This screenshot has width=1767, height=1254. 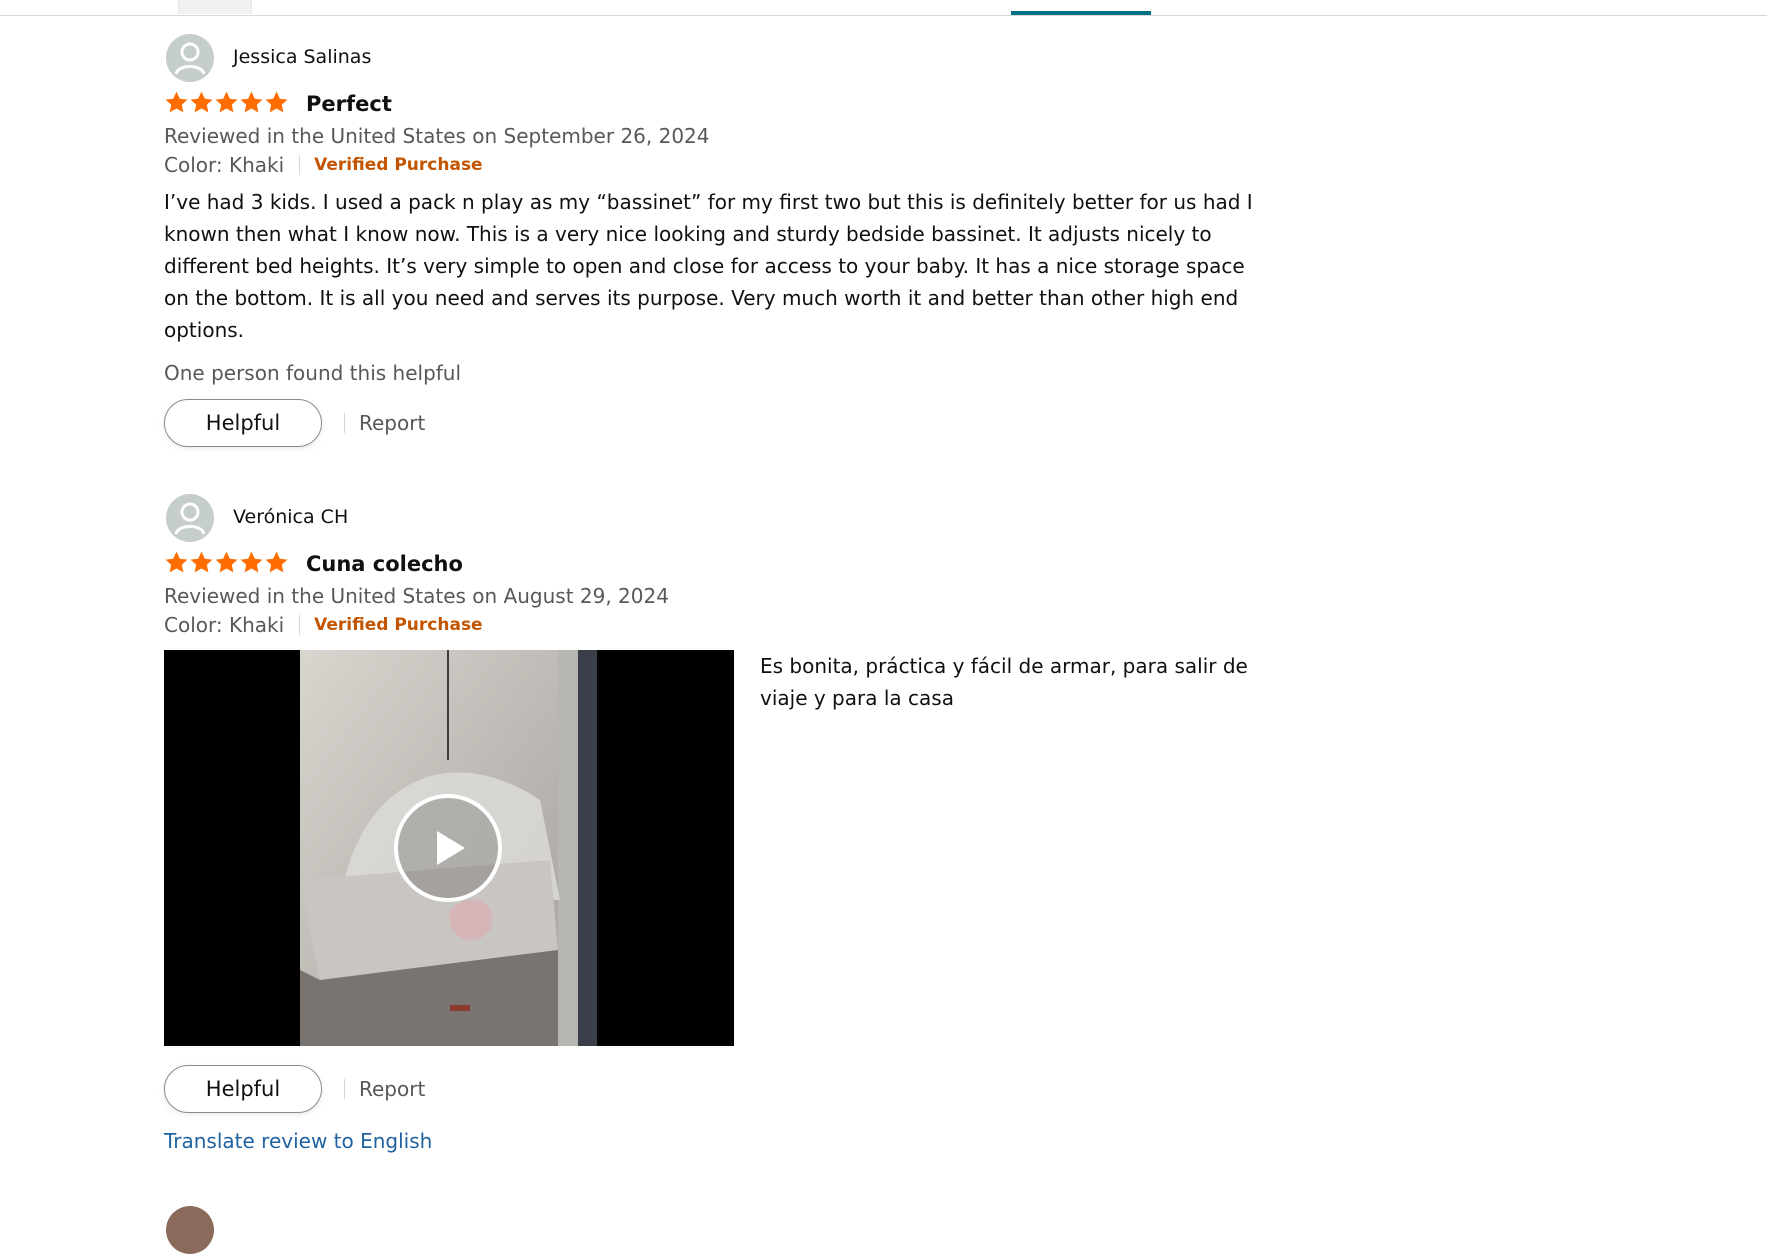 What do you see at coordinates (215, 7) in the screenshot?
I see `tab-partial` at bounding box center [215, 7].